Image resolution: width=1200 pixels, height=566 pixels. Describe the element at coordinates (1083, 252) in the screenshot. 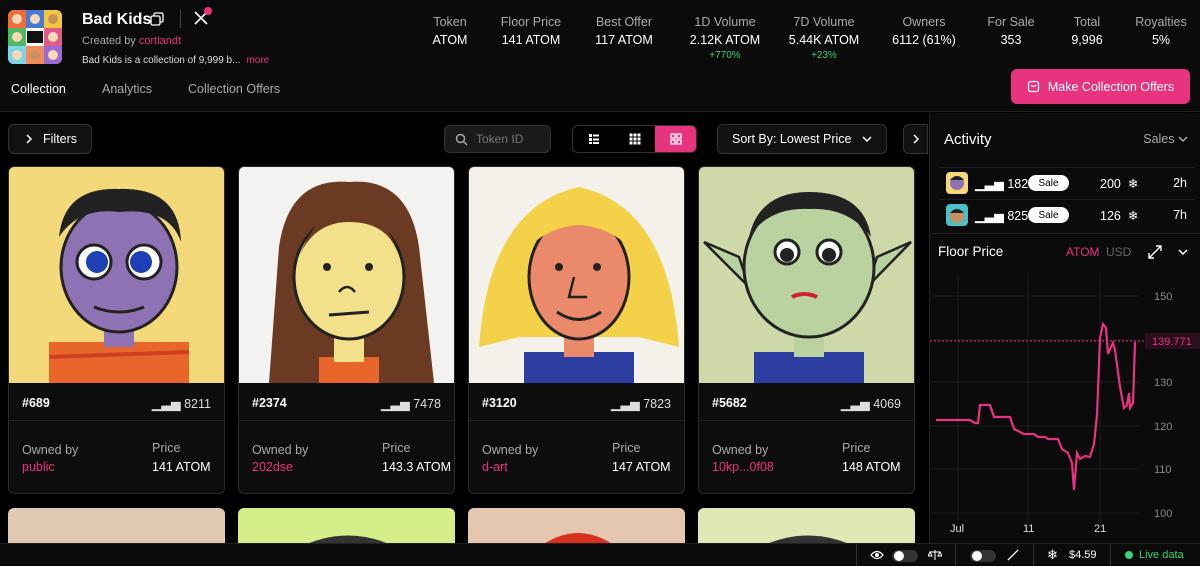

I see `unit-atom-toggle: ATOM` at that location.